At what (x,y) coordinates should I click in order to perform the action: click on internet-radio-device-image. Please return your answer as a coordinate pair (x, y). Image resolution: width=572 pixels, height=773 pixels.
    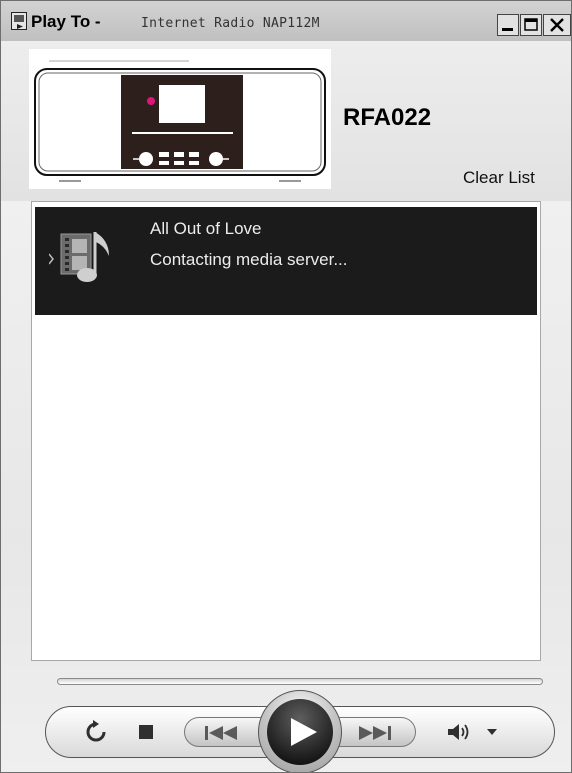
    Looking at the image, I should click on (180, 121).